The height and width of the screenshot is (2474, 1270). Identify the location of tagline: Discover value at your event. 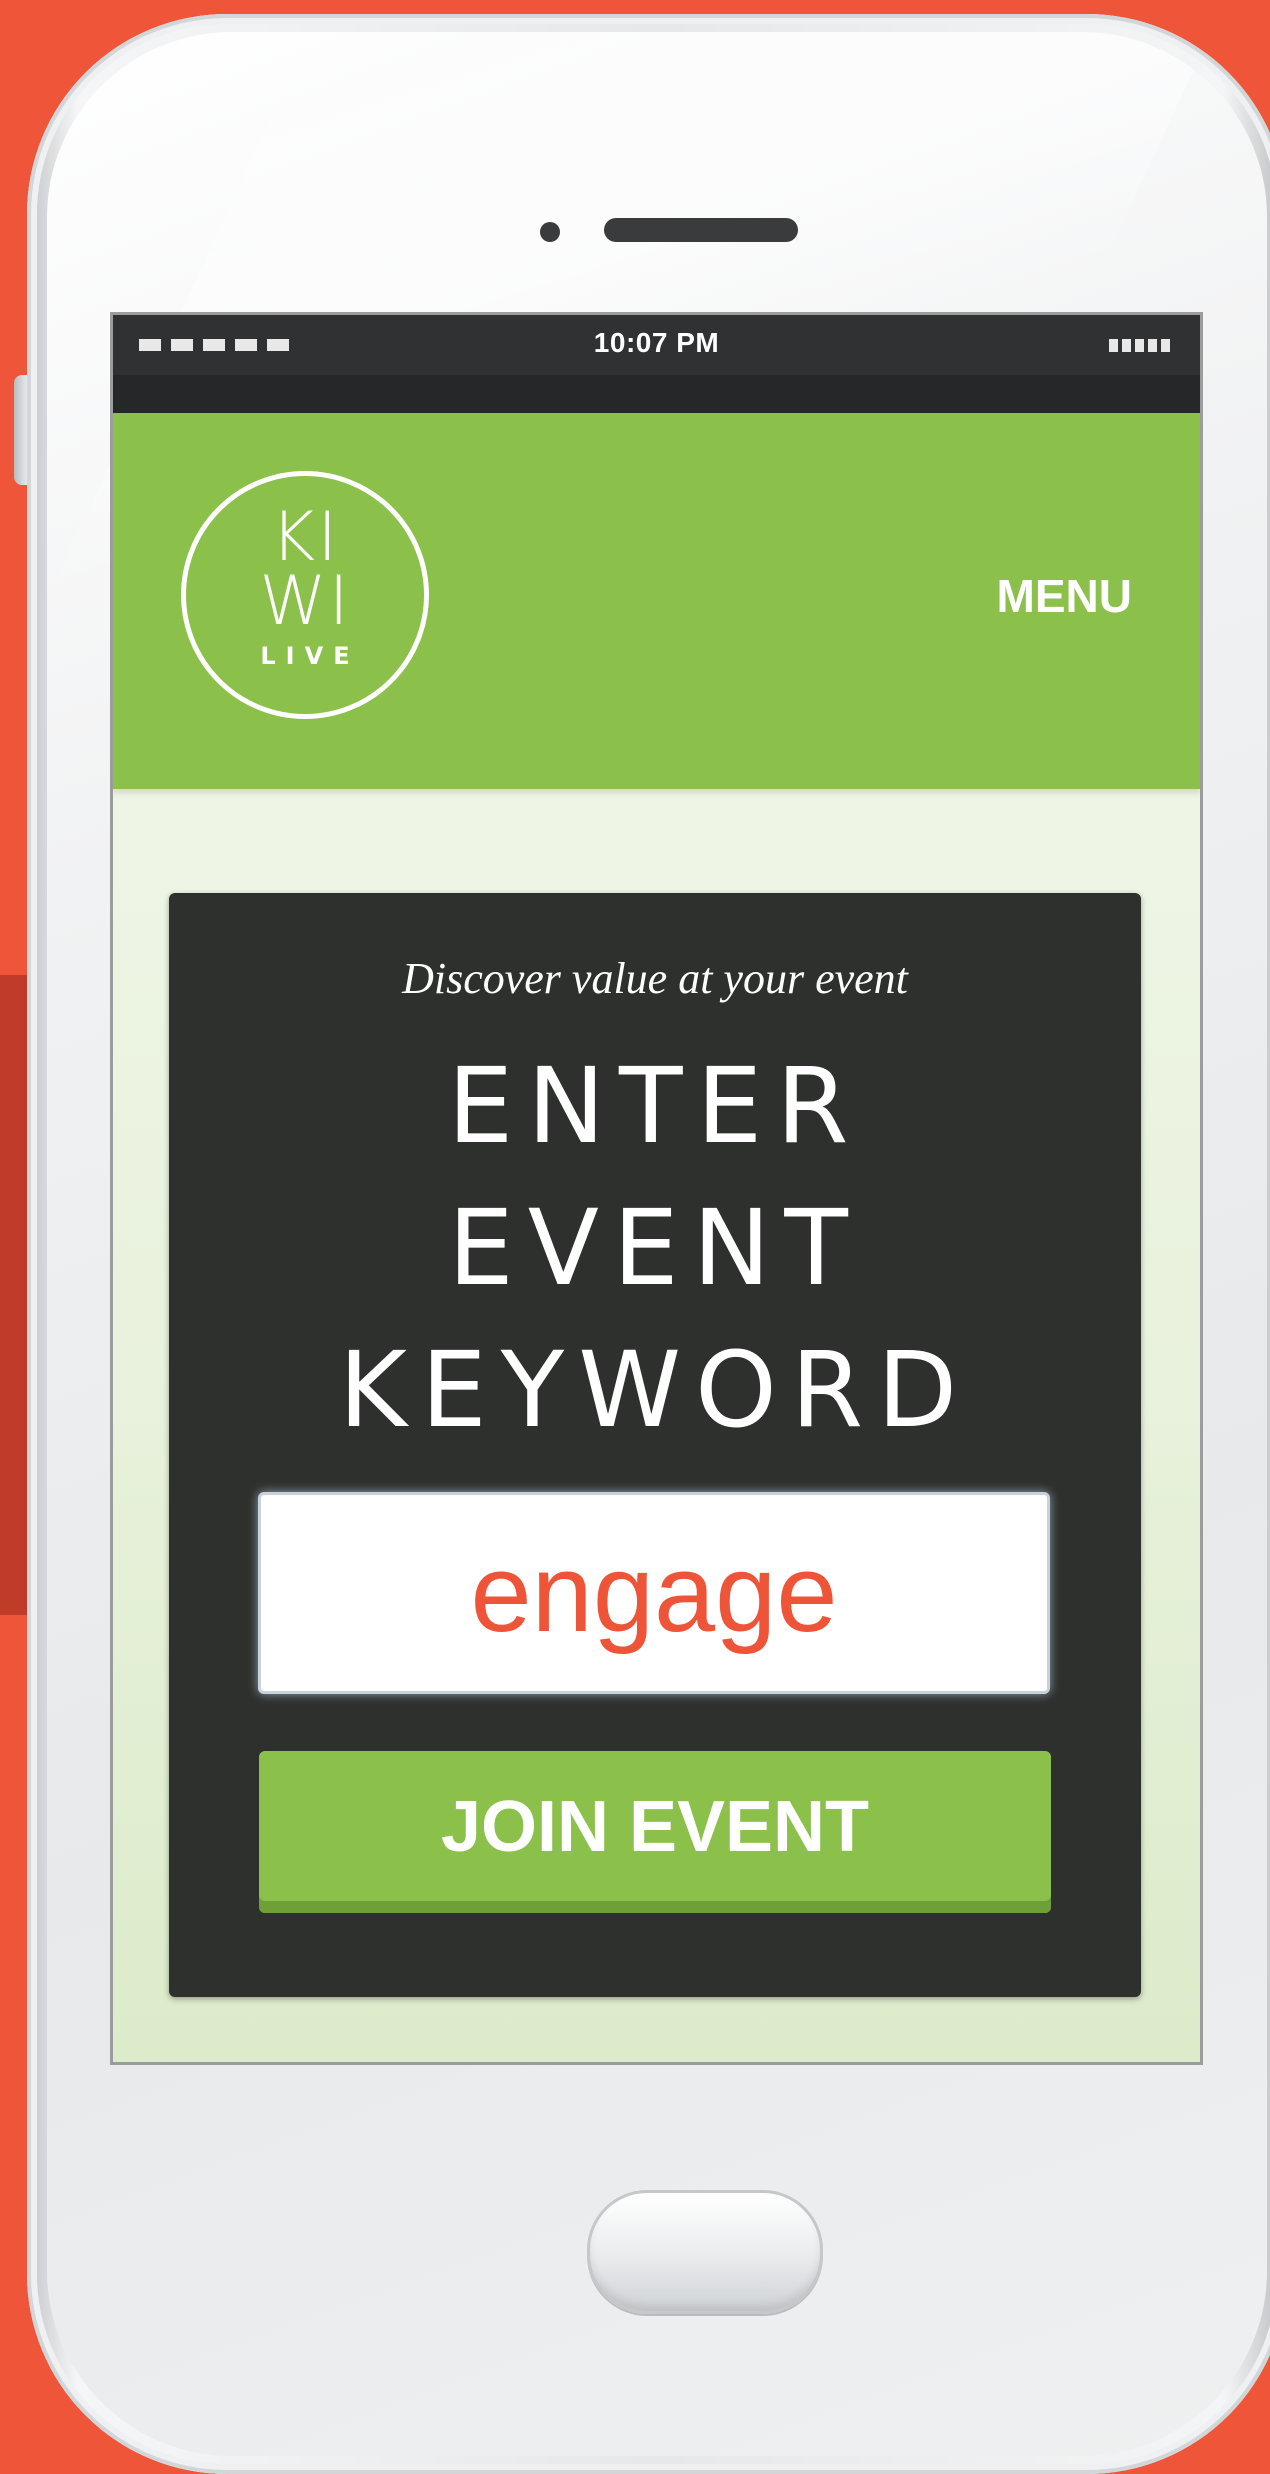
(655, 978).